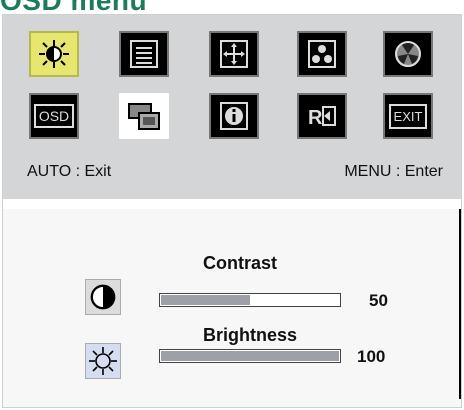 The image size is (464, 410). I want to click on brightness-icon, so click(103, 361).